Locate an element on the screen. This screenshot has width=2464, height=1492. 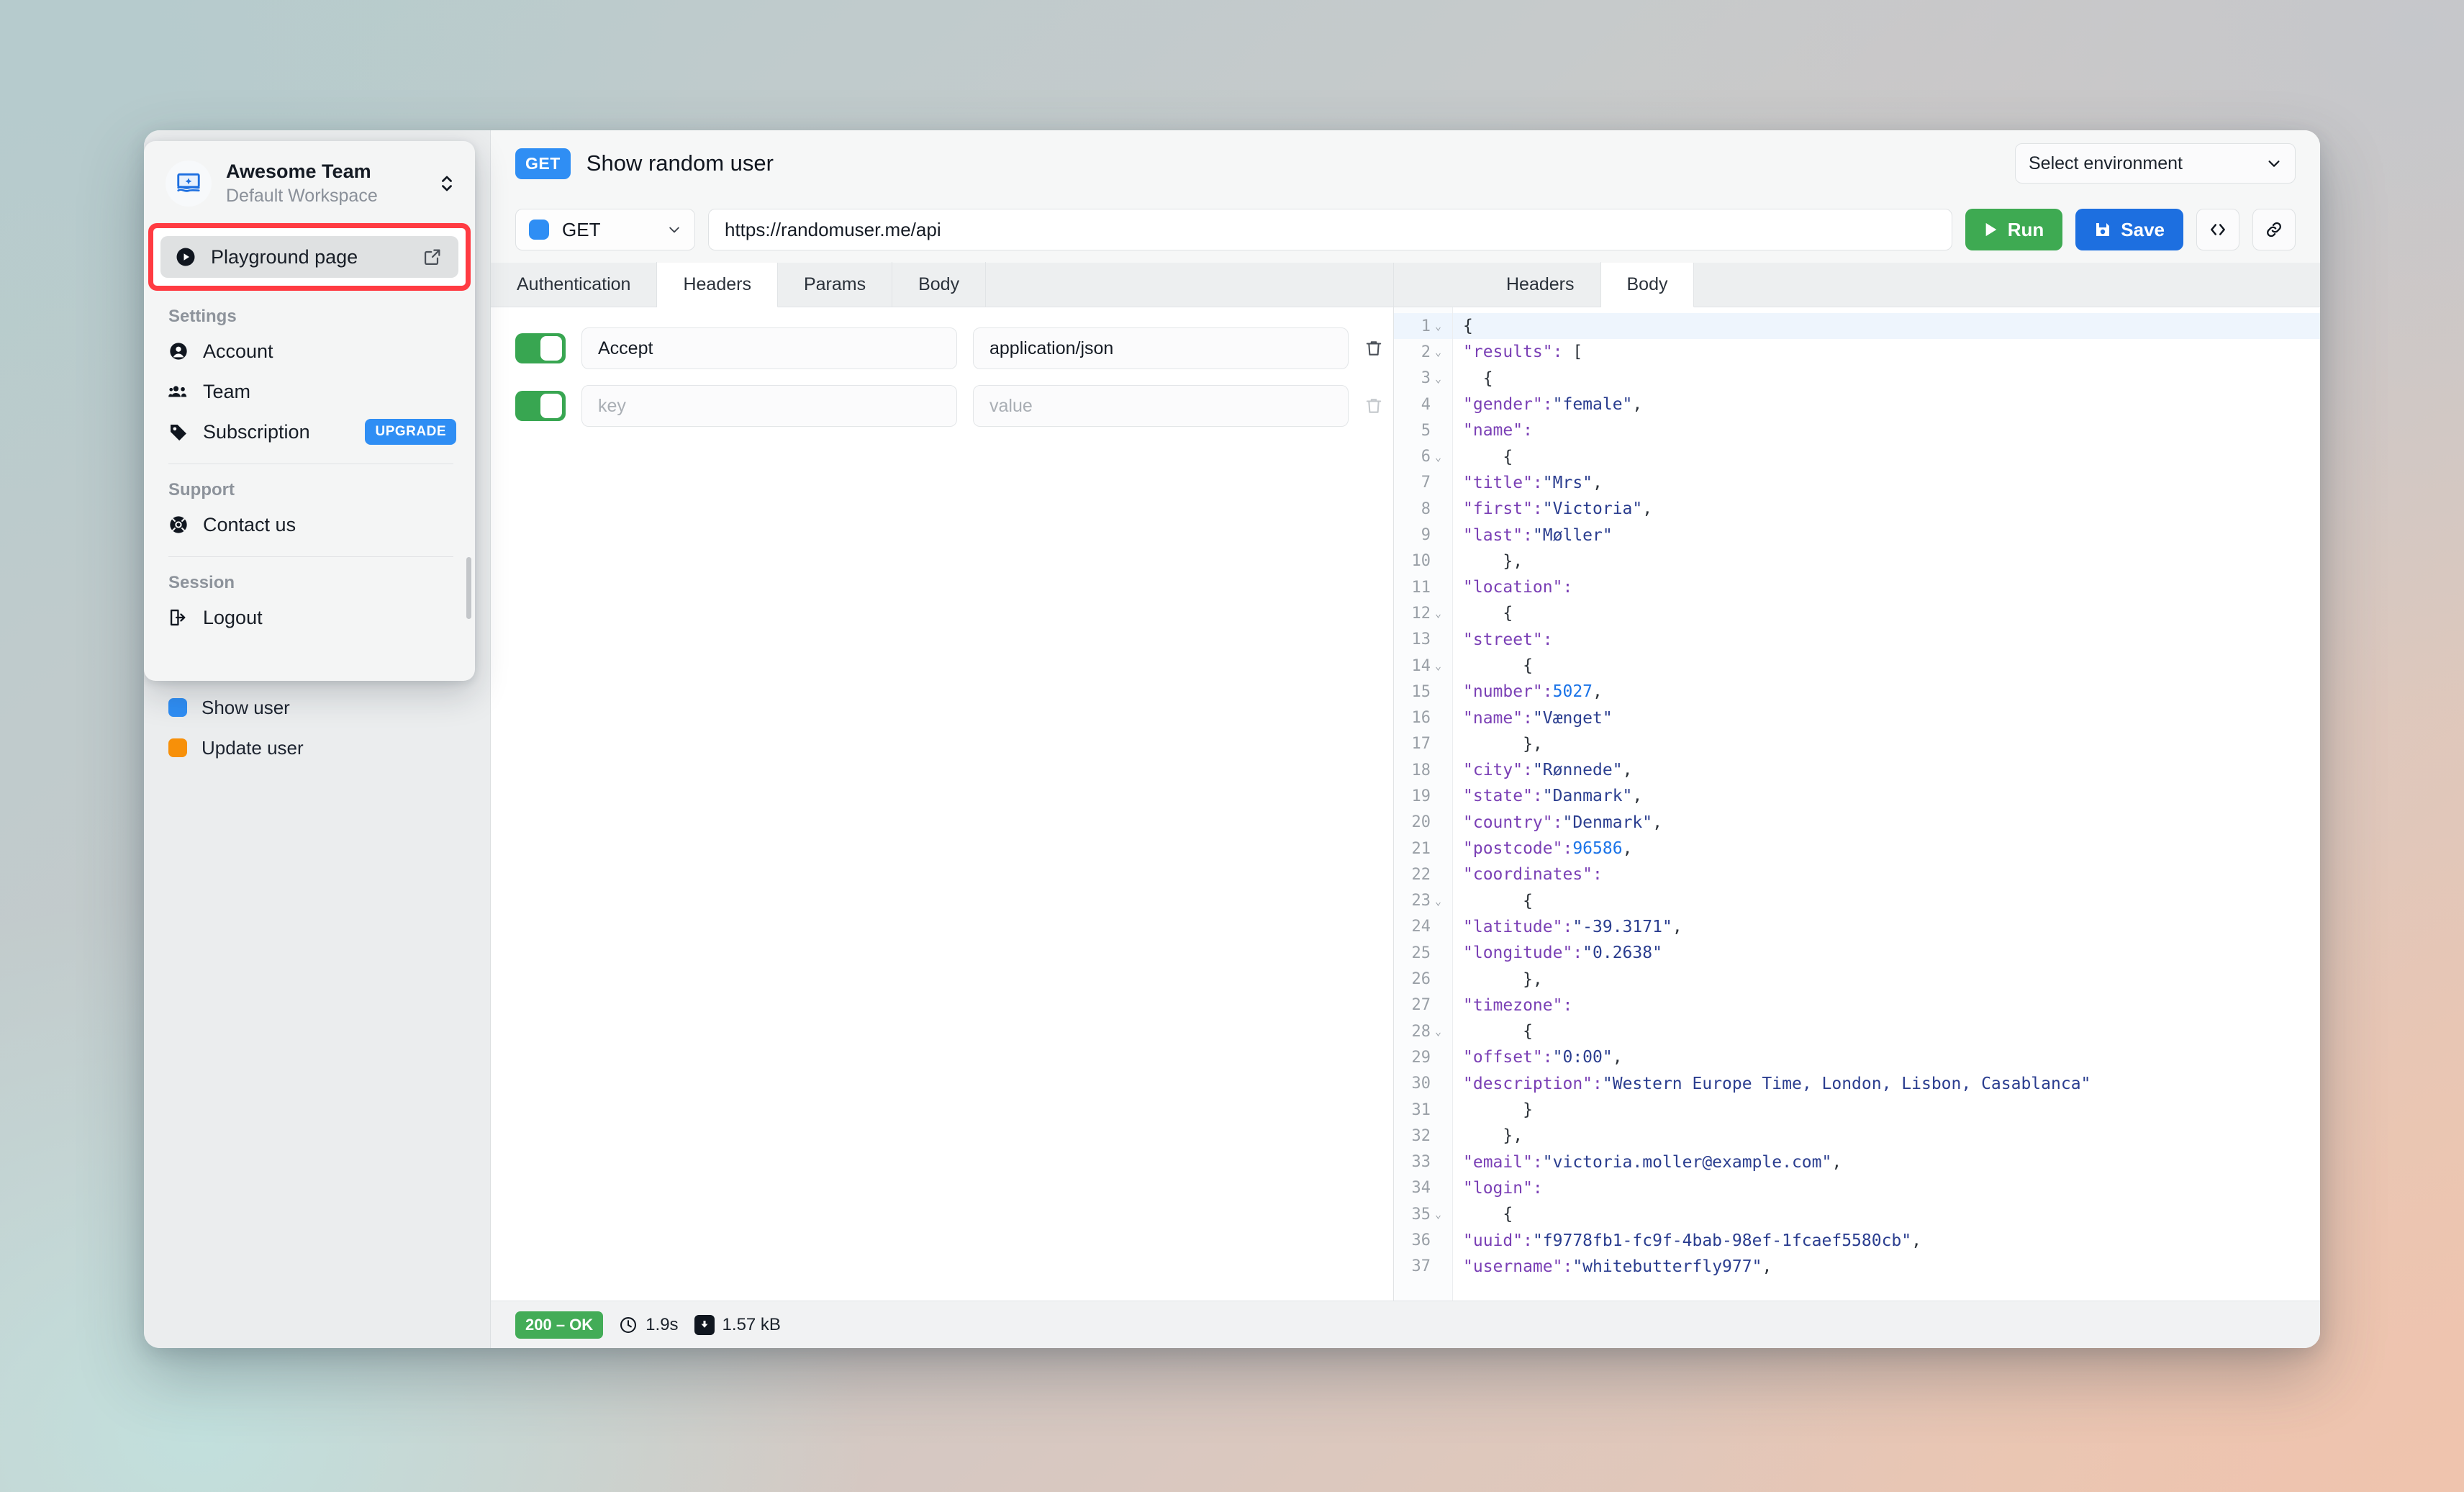
environment-select: Select environment is located at coordinates (2155, 164).